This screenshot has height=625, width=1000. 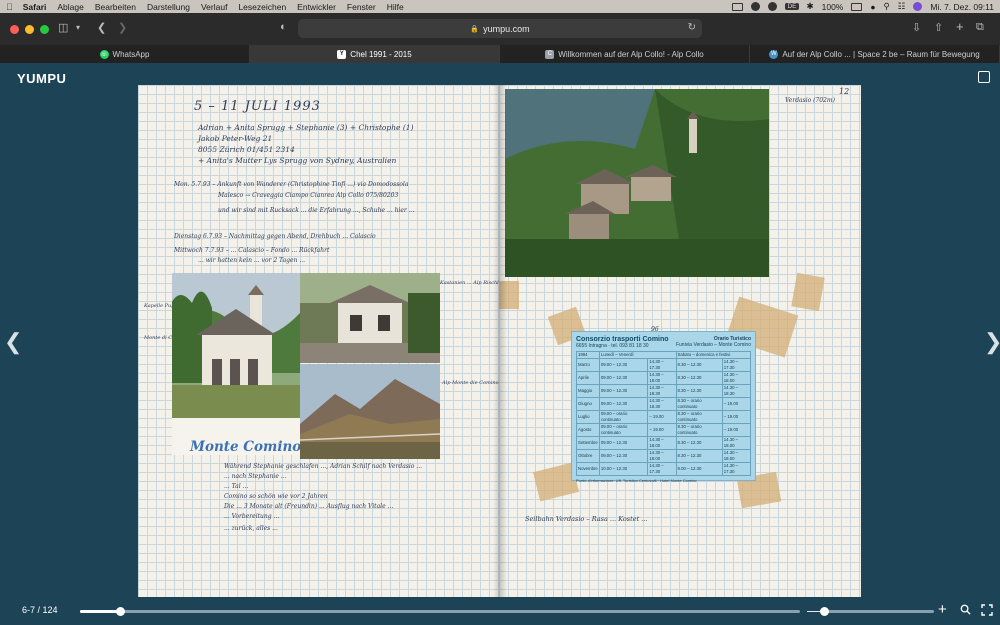 I want to click on journal-line: 8055 Zürich 01/451 2314, so click(x=246, y=149).